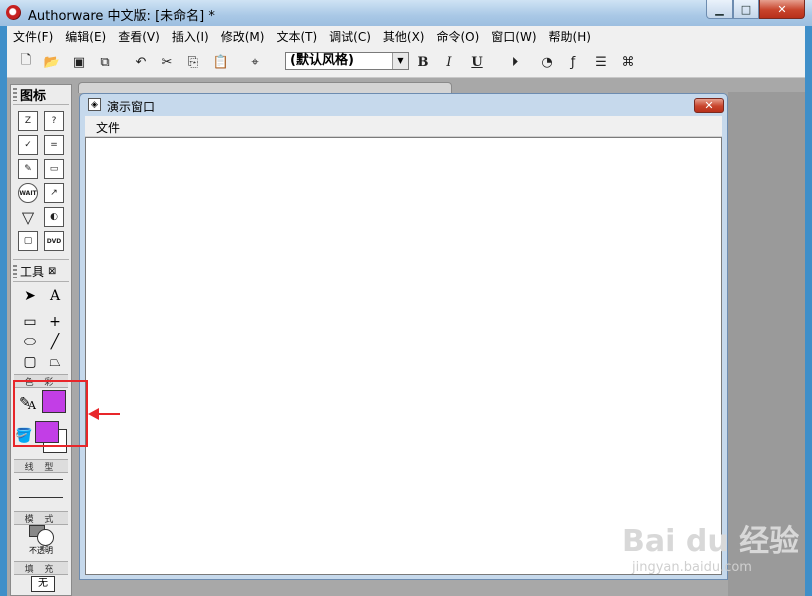  I want to click on maximize-icon: □, so click(746, 9).